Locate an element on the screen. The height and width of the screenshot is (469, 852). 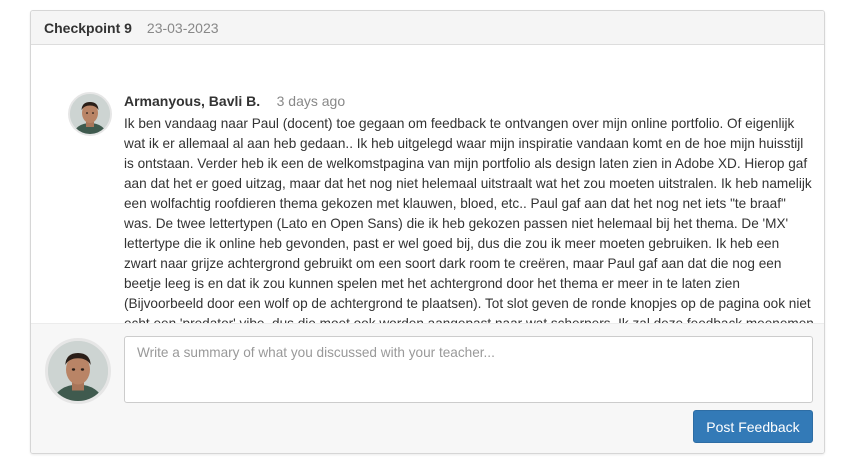
comment-timestamp: 3 days ago is located at coordinates (311, 101).